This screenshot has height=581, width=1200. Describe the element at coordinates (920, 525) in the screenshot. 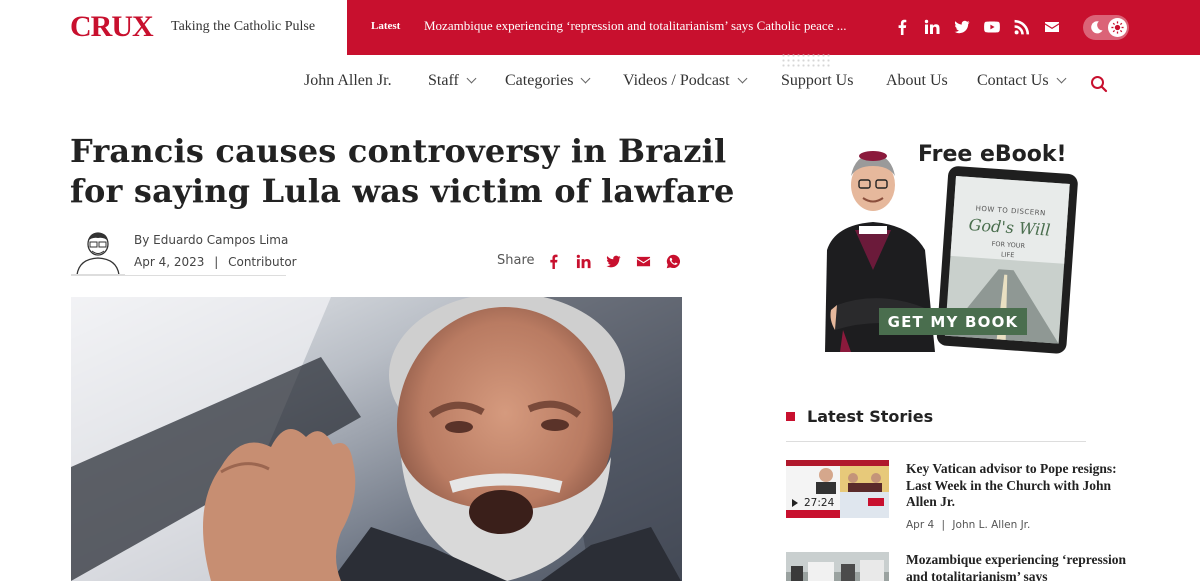

I see `story-date: Apr 4` at that location.